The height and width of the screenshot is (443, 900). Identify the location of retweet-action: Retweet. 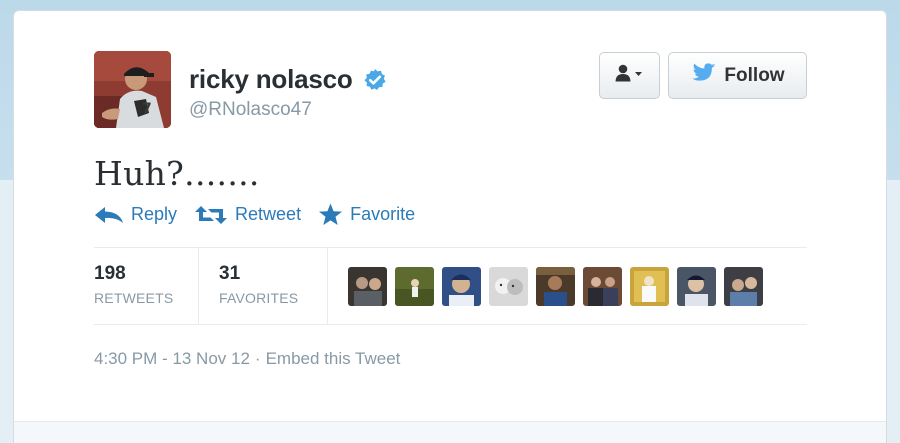
(247, 214).